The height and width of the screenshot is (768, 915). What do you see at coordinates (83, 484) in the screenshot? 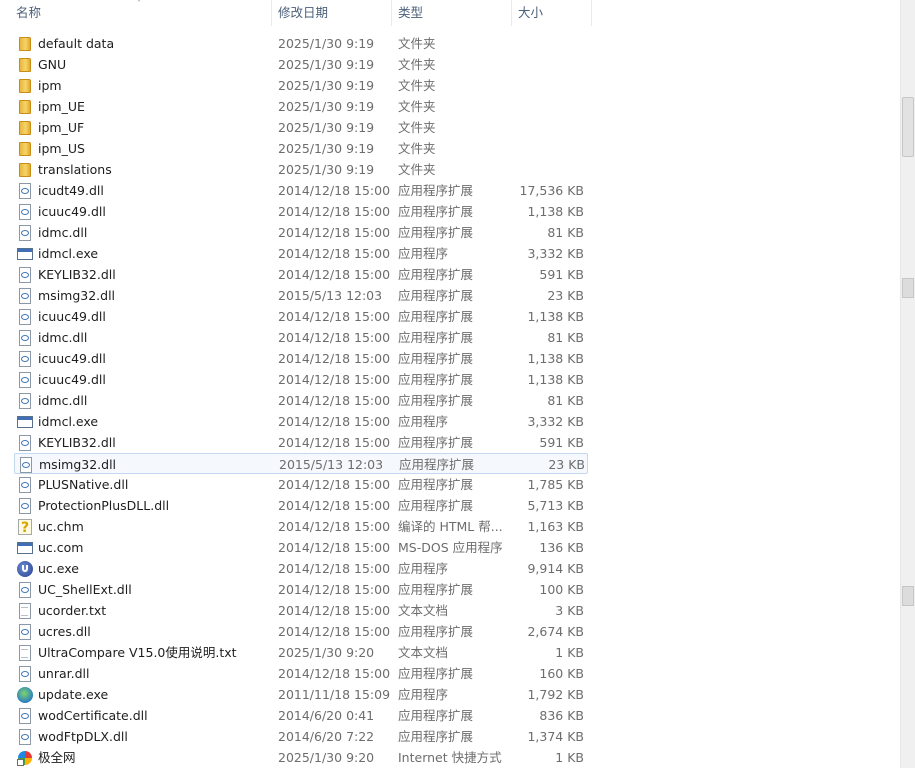
I see `file-name: PLUSNative.dll` at bounding box center [83, 484].